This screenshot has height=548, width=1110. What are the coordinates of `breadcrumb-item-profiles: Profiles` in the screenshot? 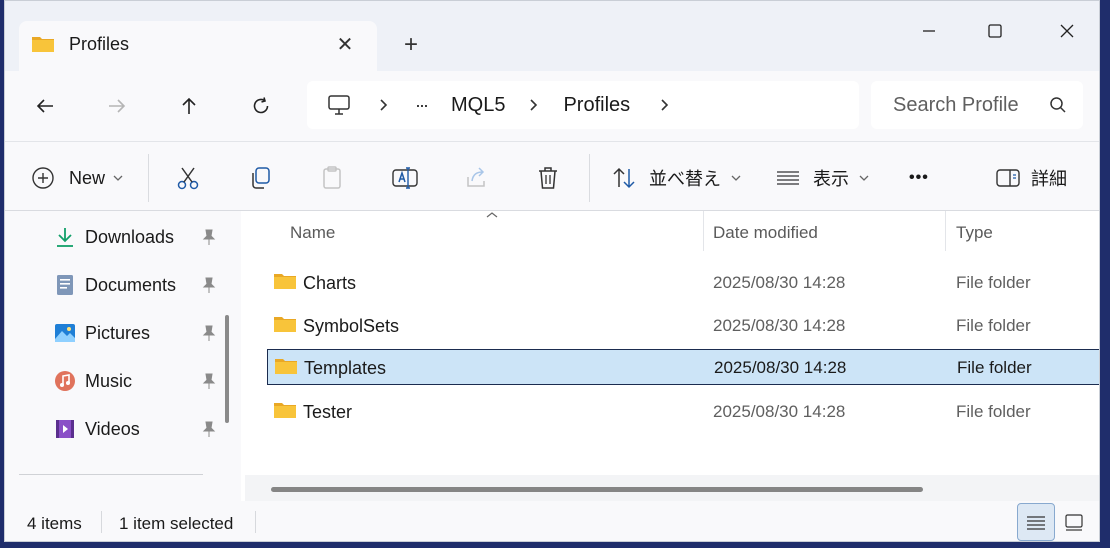 It's located at (596, 105).